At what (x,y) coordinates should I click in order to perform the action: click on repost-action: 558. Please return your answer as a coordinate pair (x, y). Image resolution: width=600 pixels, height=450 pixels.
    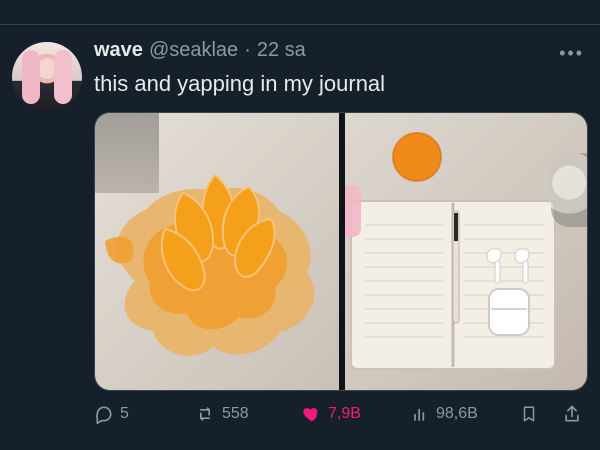
    Looking at the image, I should click on (221, 414).